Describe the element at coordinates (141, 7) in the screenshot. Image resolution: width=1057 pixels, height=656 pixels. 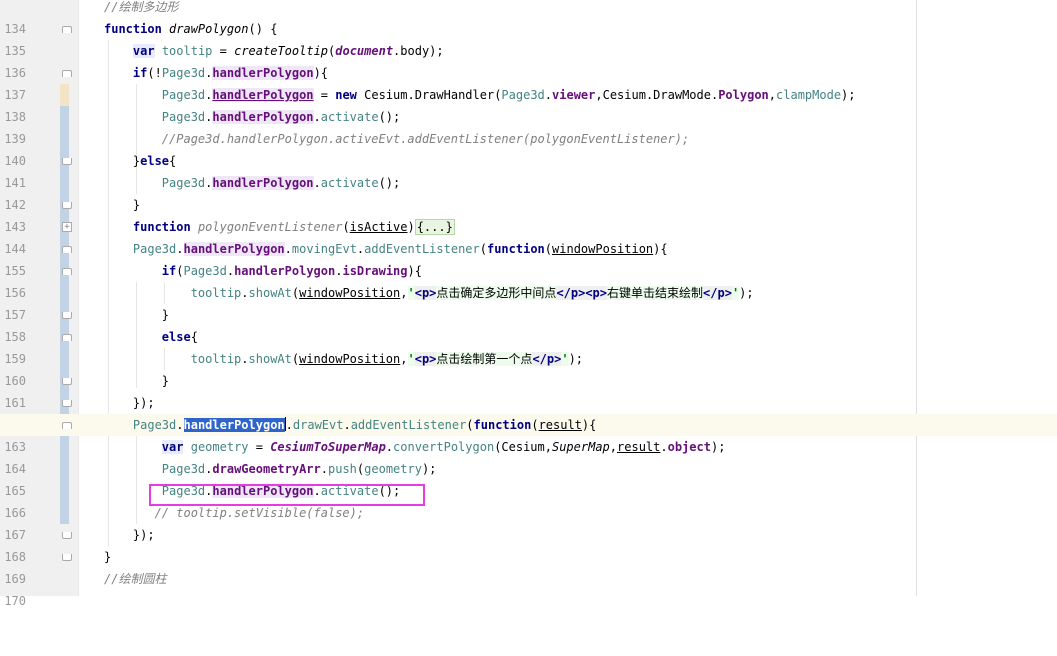
I see `comment: //绘制多边形` at that location.